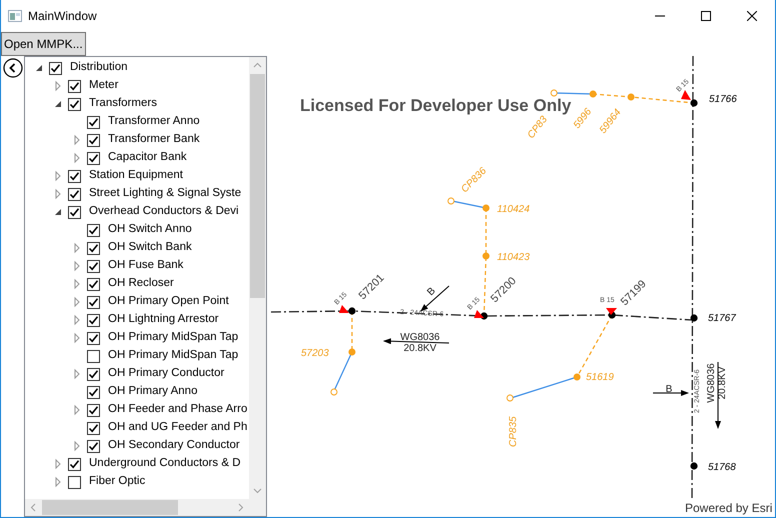 The height and width of the screenshot is (518, 776). Describe the element at coordinates (600, 377) in the screenshot. I see `feature-label: 51619` at that location.